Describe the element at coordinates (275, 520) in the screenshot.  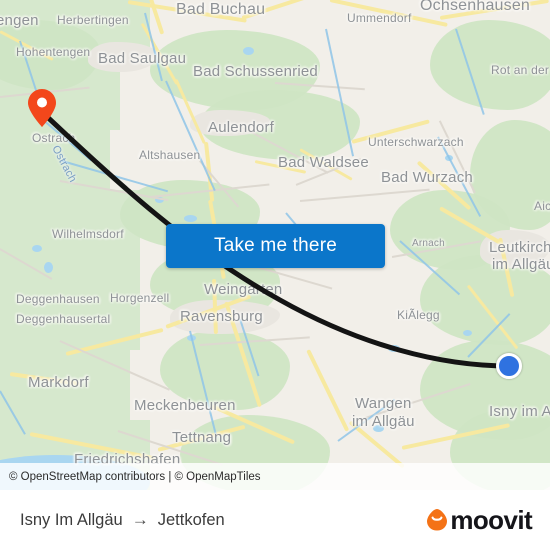
I see `page-footer: Isny Im Allgäu → Jettkofen moovit` at that location.